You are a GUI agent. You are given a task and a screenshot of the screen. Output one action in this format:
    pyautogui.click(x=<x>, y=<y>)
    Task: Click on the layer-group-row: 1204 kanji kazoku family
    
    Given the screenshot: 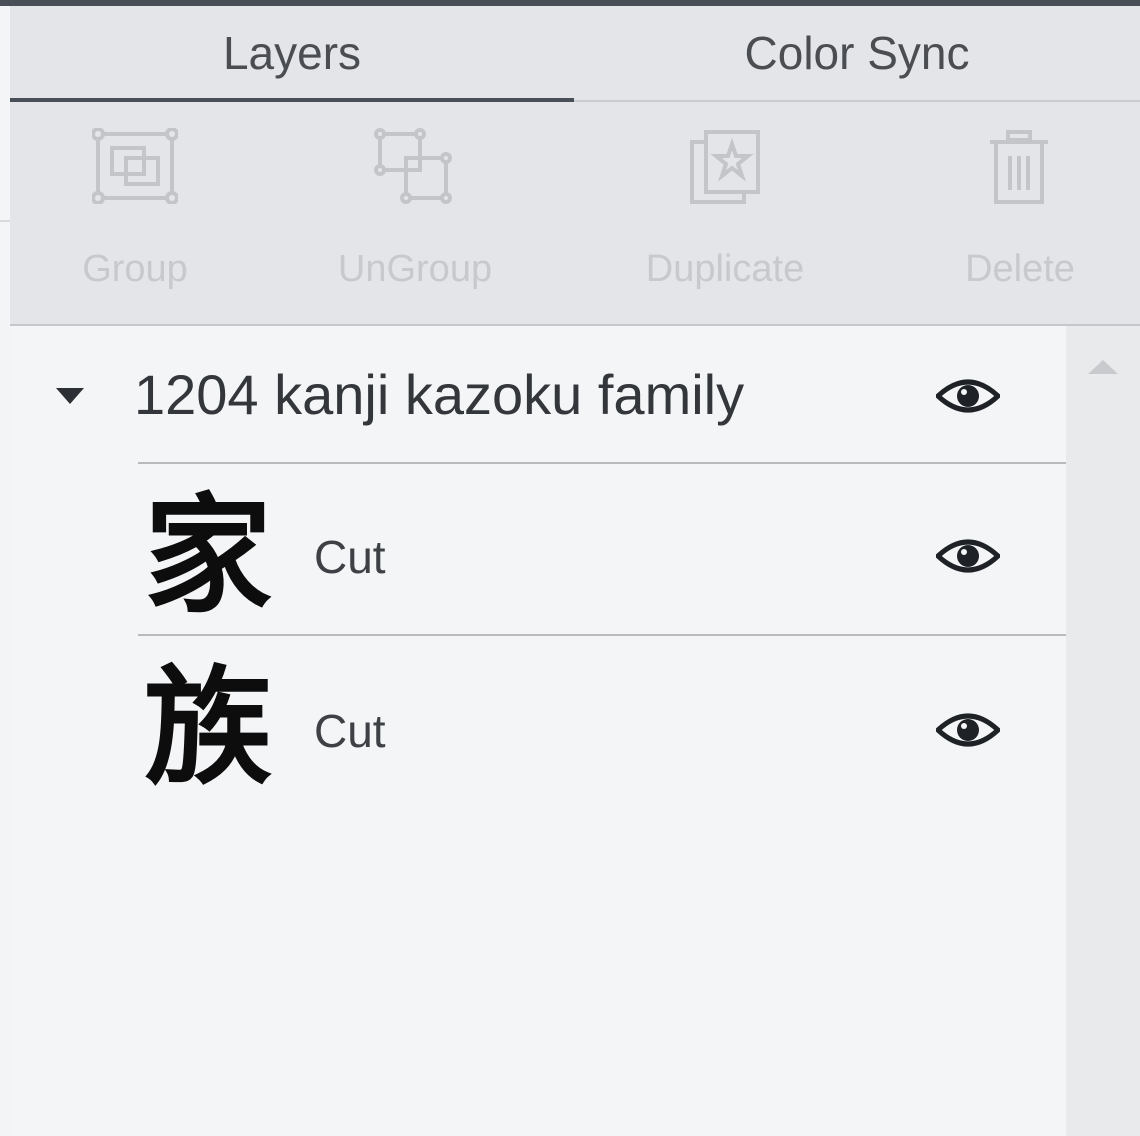 What is the action you would take?
    pyautogui.click(x=538, y=396)
    